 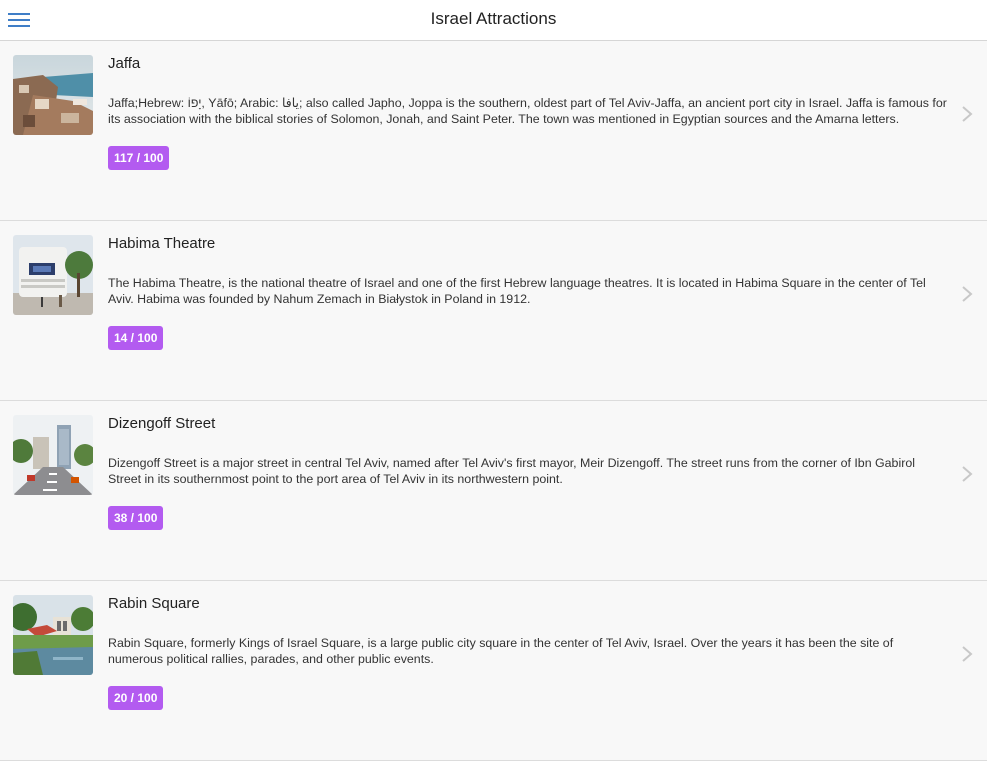 I want to click on score-badge: 38 / 100, so click(x=136, y=518).